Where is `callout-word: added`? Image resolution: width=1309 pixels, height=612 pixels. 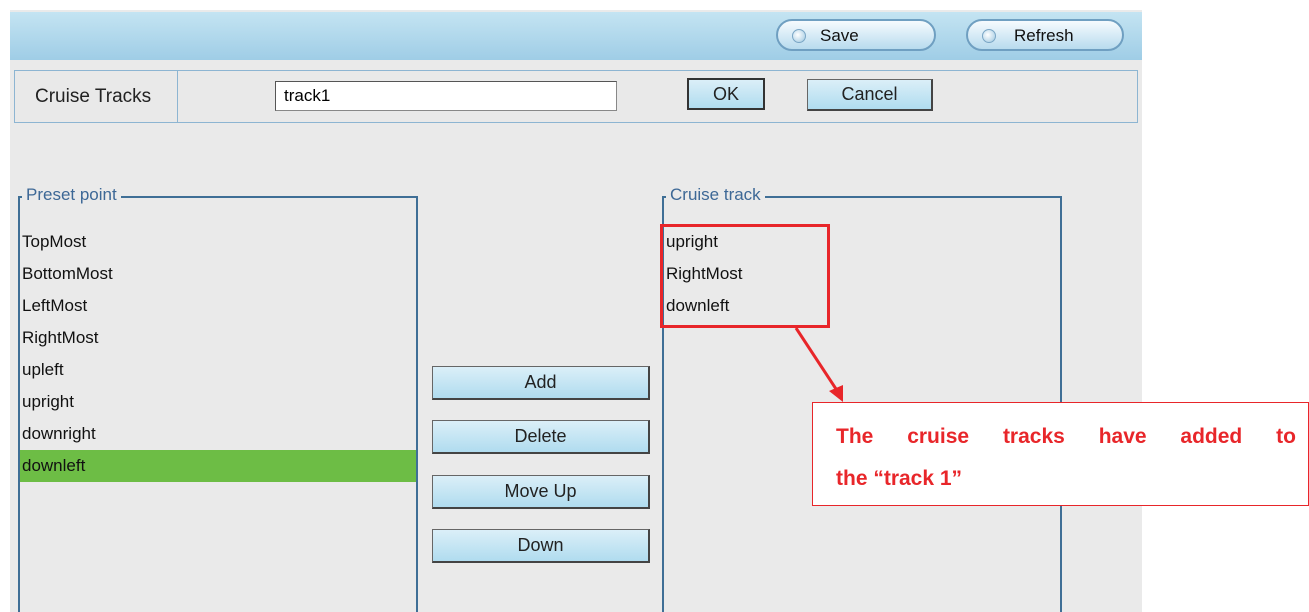 callout-word: added is located at coordinates (1211, 436).